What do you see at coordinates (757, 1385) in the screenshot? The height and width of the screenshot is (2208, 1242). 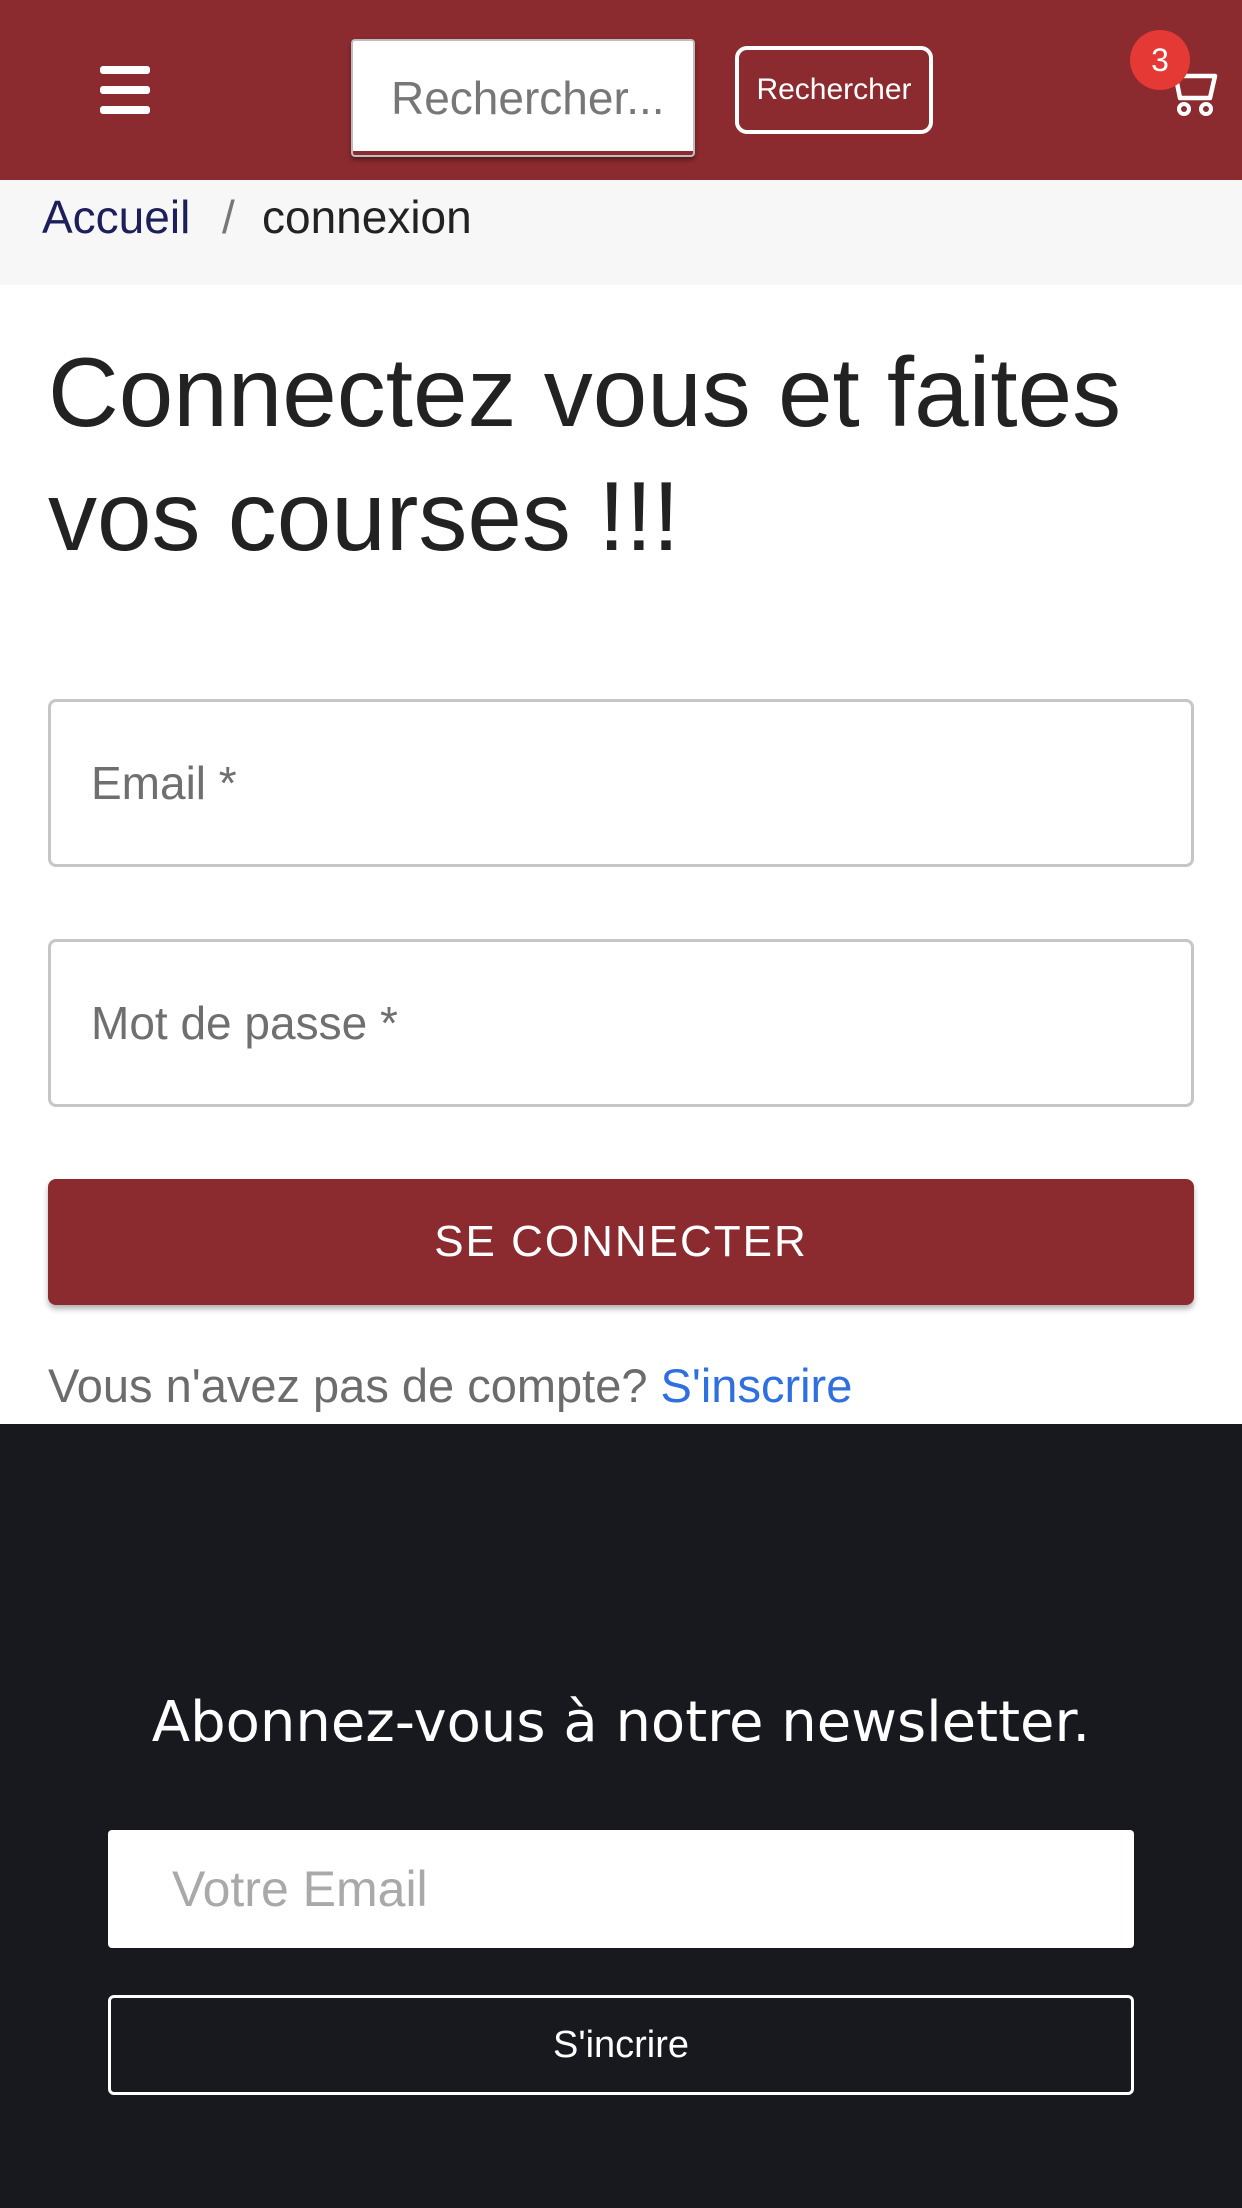 I see `signup-link: S'inscrire` at bounding box center [757, 1385].